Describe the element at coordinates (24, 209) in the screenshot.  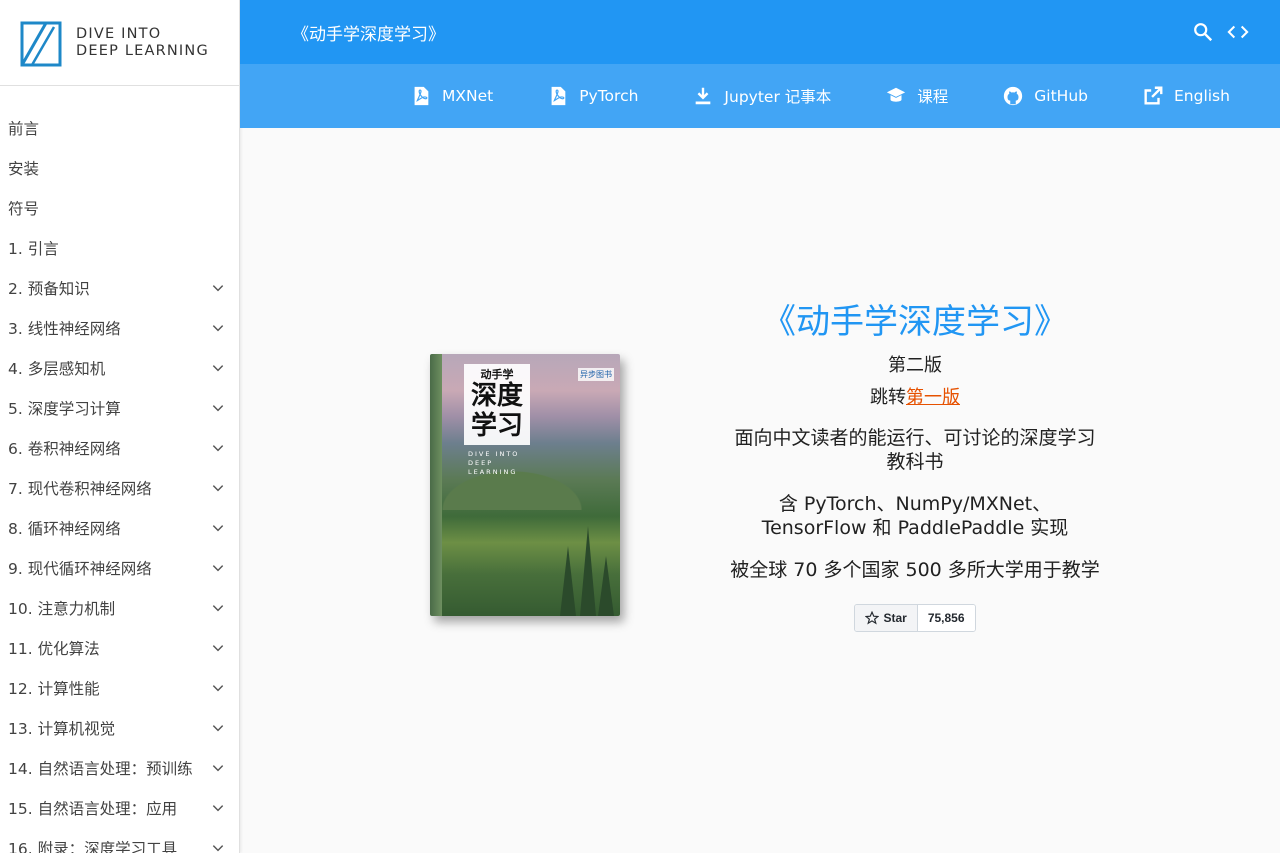
I see `sidebar-item-label: 符号` at that location.